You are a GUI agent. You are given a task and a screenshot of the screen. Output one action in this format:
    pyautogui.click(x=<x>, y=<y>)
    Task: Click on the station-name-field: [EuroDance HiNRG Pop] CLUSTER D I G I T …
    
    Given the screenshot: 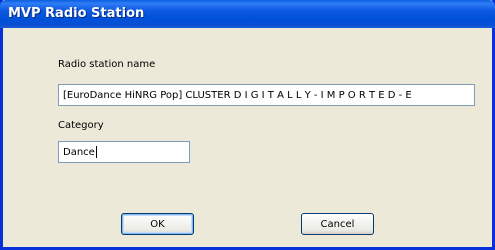 What is the action you would take?
    pyautogui.click(x=266, y=95)
    